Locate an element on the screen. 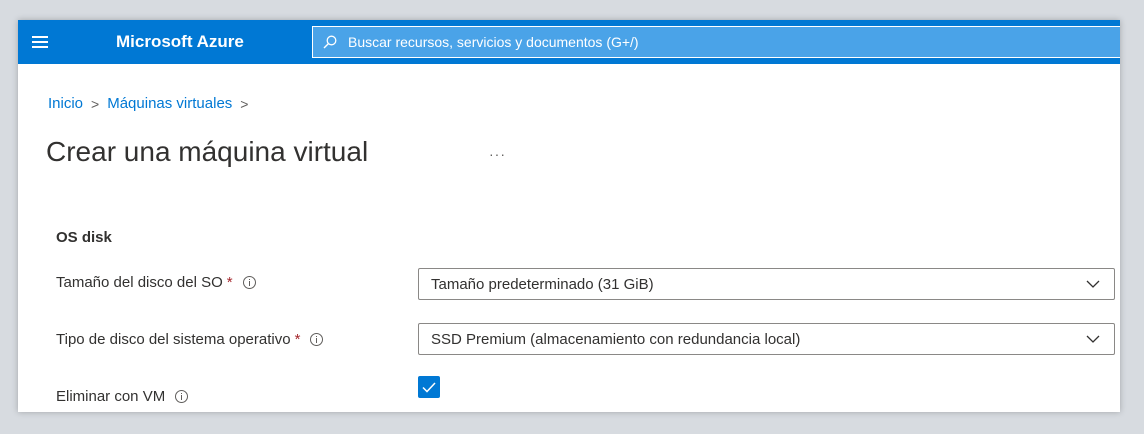 The height and width of the screenshot is (434, 1144). portal-menu-button is located at coordinates (40, 42).